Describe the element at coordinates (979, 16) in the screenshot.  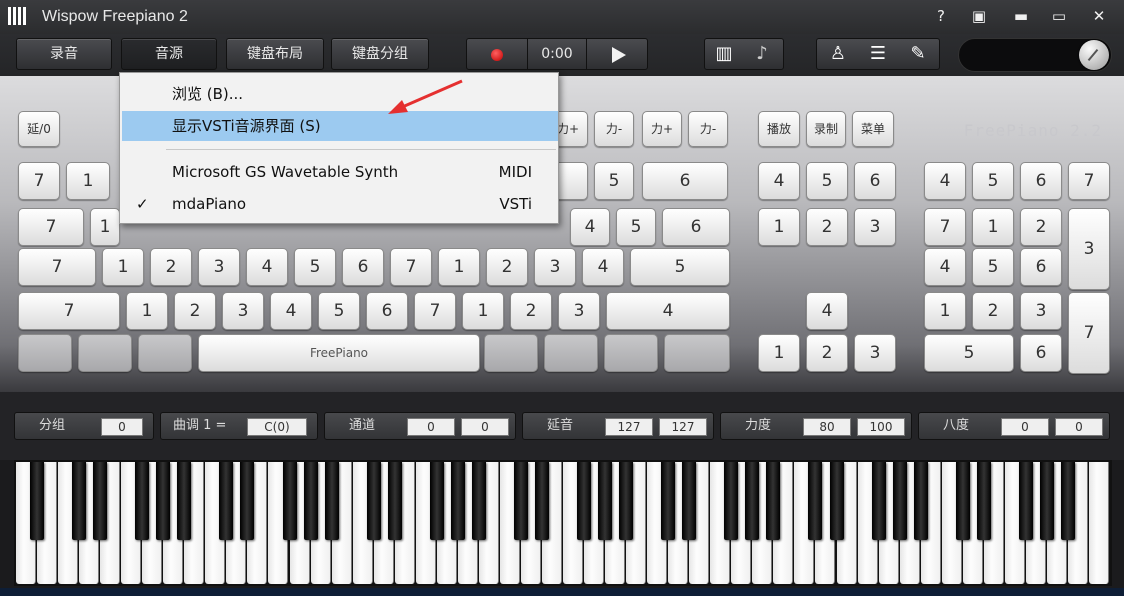
I see `mini-mode-button: ▣` at that location.